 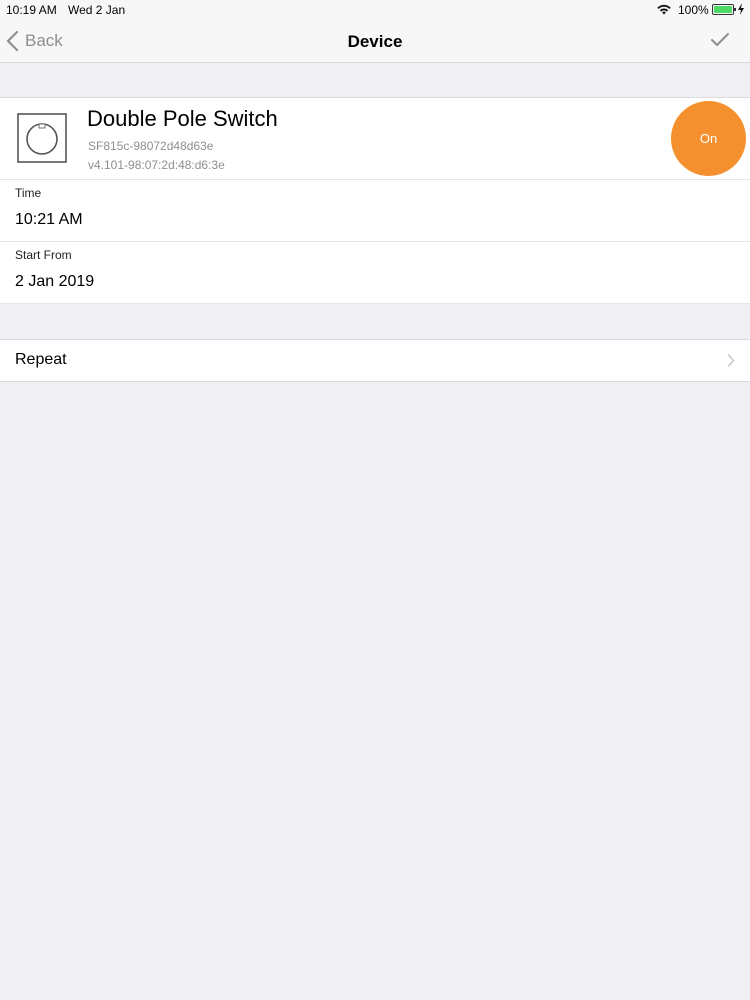 What do you see at coordinates (720, 40) in the screenshot?
I see `checkmark-icon` at bounding box center [720, 40].